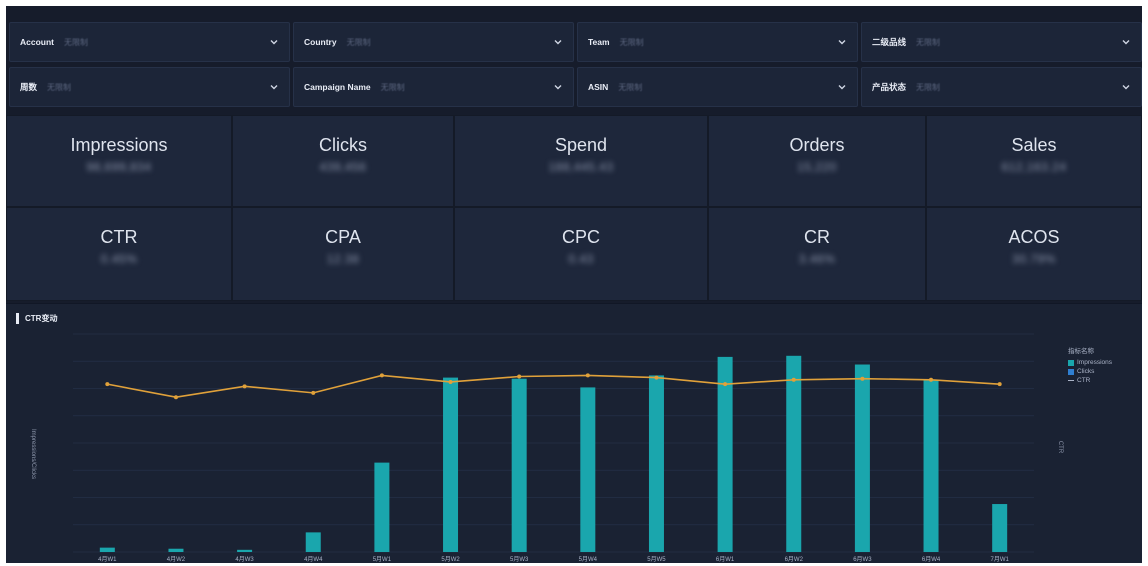 This screenshot has height=566, width=1148. What do you see at coordinates (119, 259) in the screenshot?
I see `kpi-value: 0.45%` at bounding box center [119, 259].